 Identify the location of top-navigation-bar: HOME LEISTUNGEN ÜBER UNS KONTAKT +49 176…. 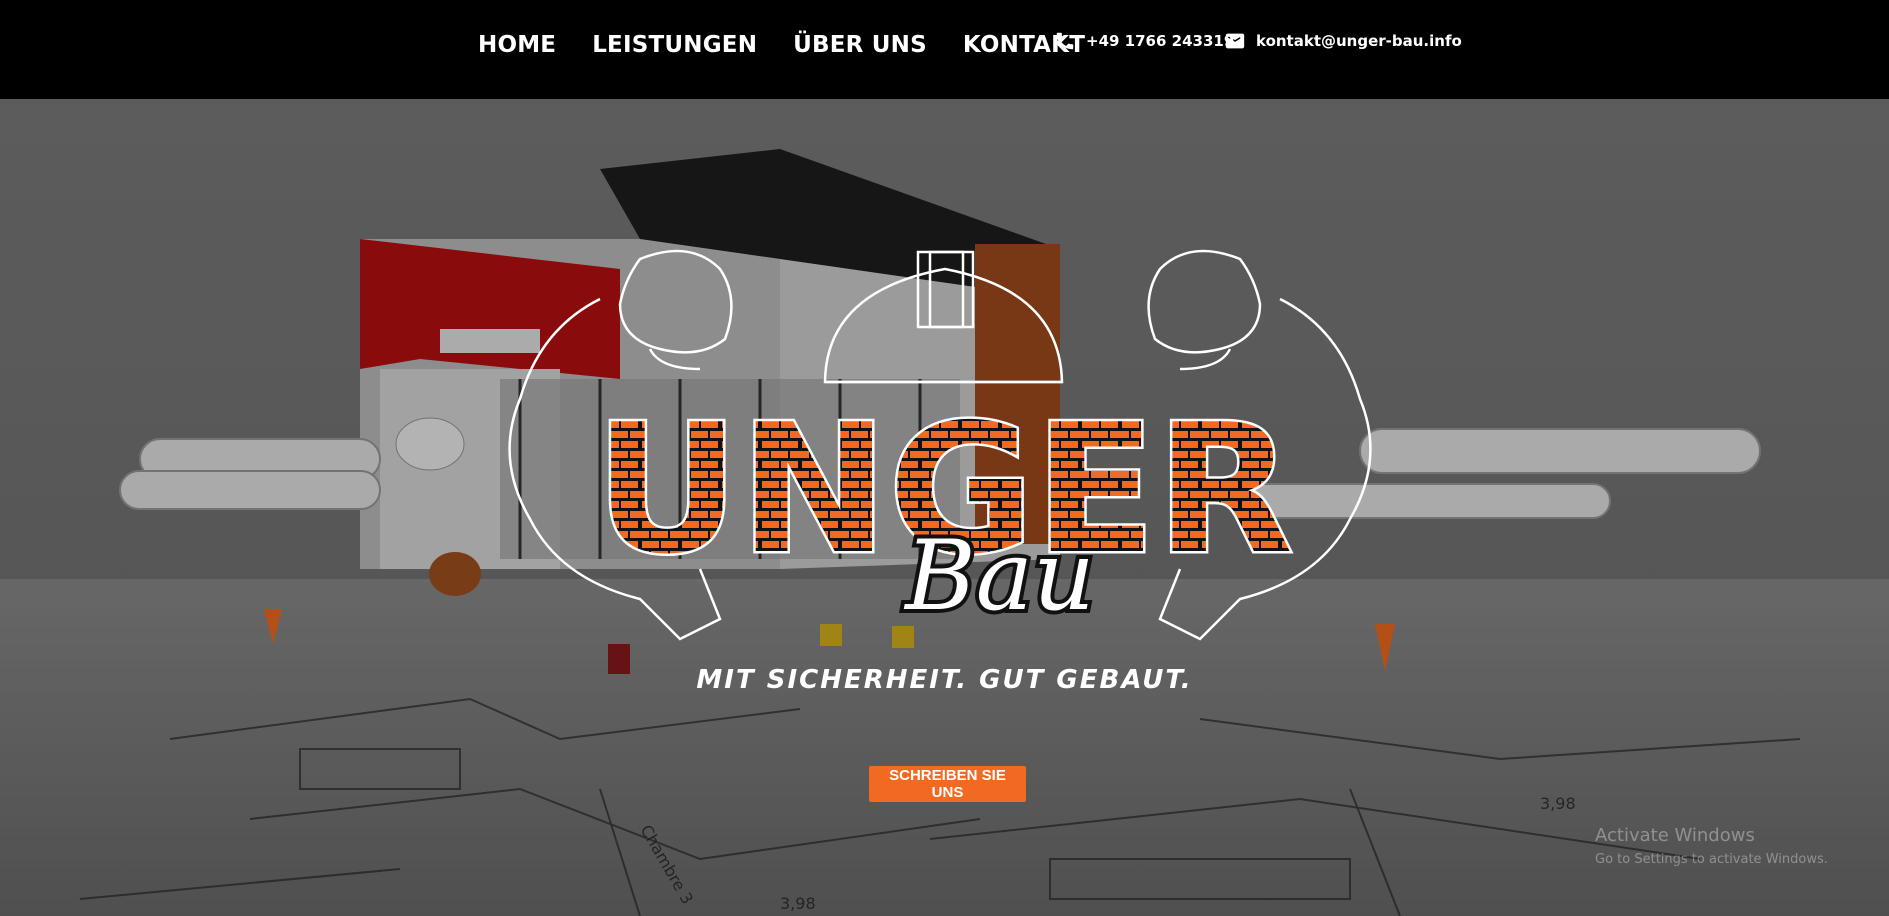
(944, 49).